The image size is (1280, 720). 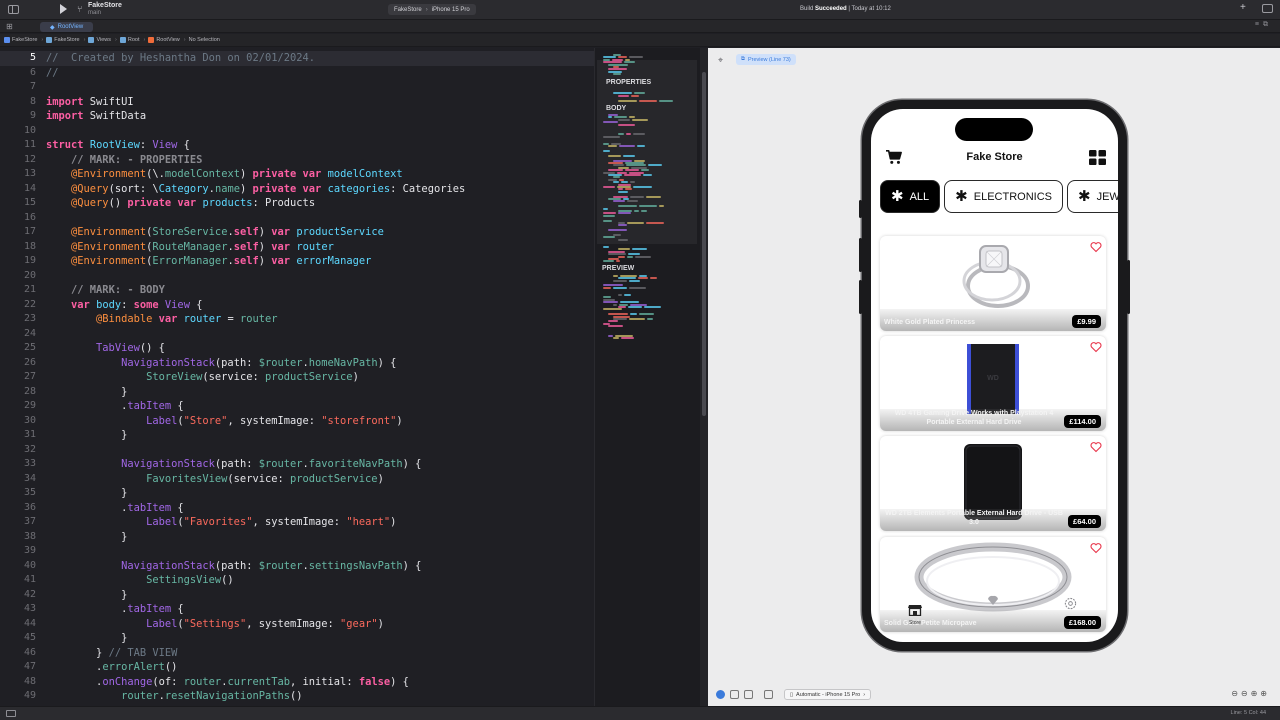 I want to click on code-line: 41 SettingsView(), so click(x=297, y=580).